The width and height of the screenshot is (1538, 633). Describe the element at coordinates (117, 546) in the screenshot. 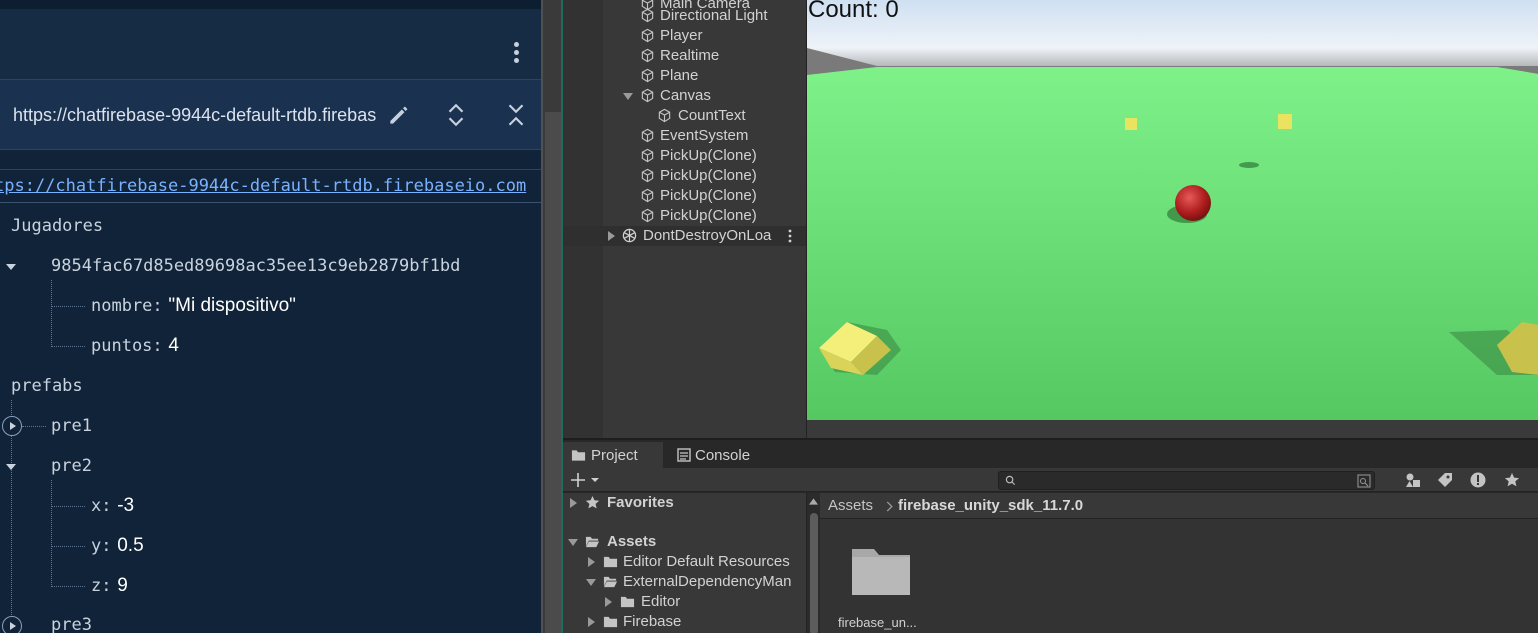

I see `field-y: y: 0.5` at that location.